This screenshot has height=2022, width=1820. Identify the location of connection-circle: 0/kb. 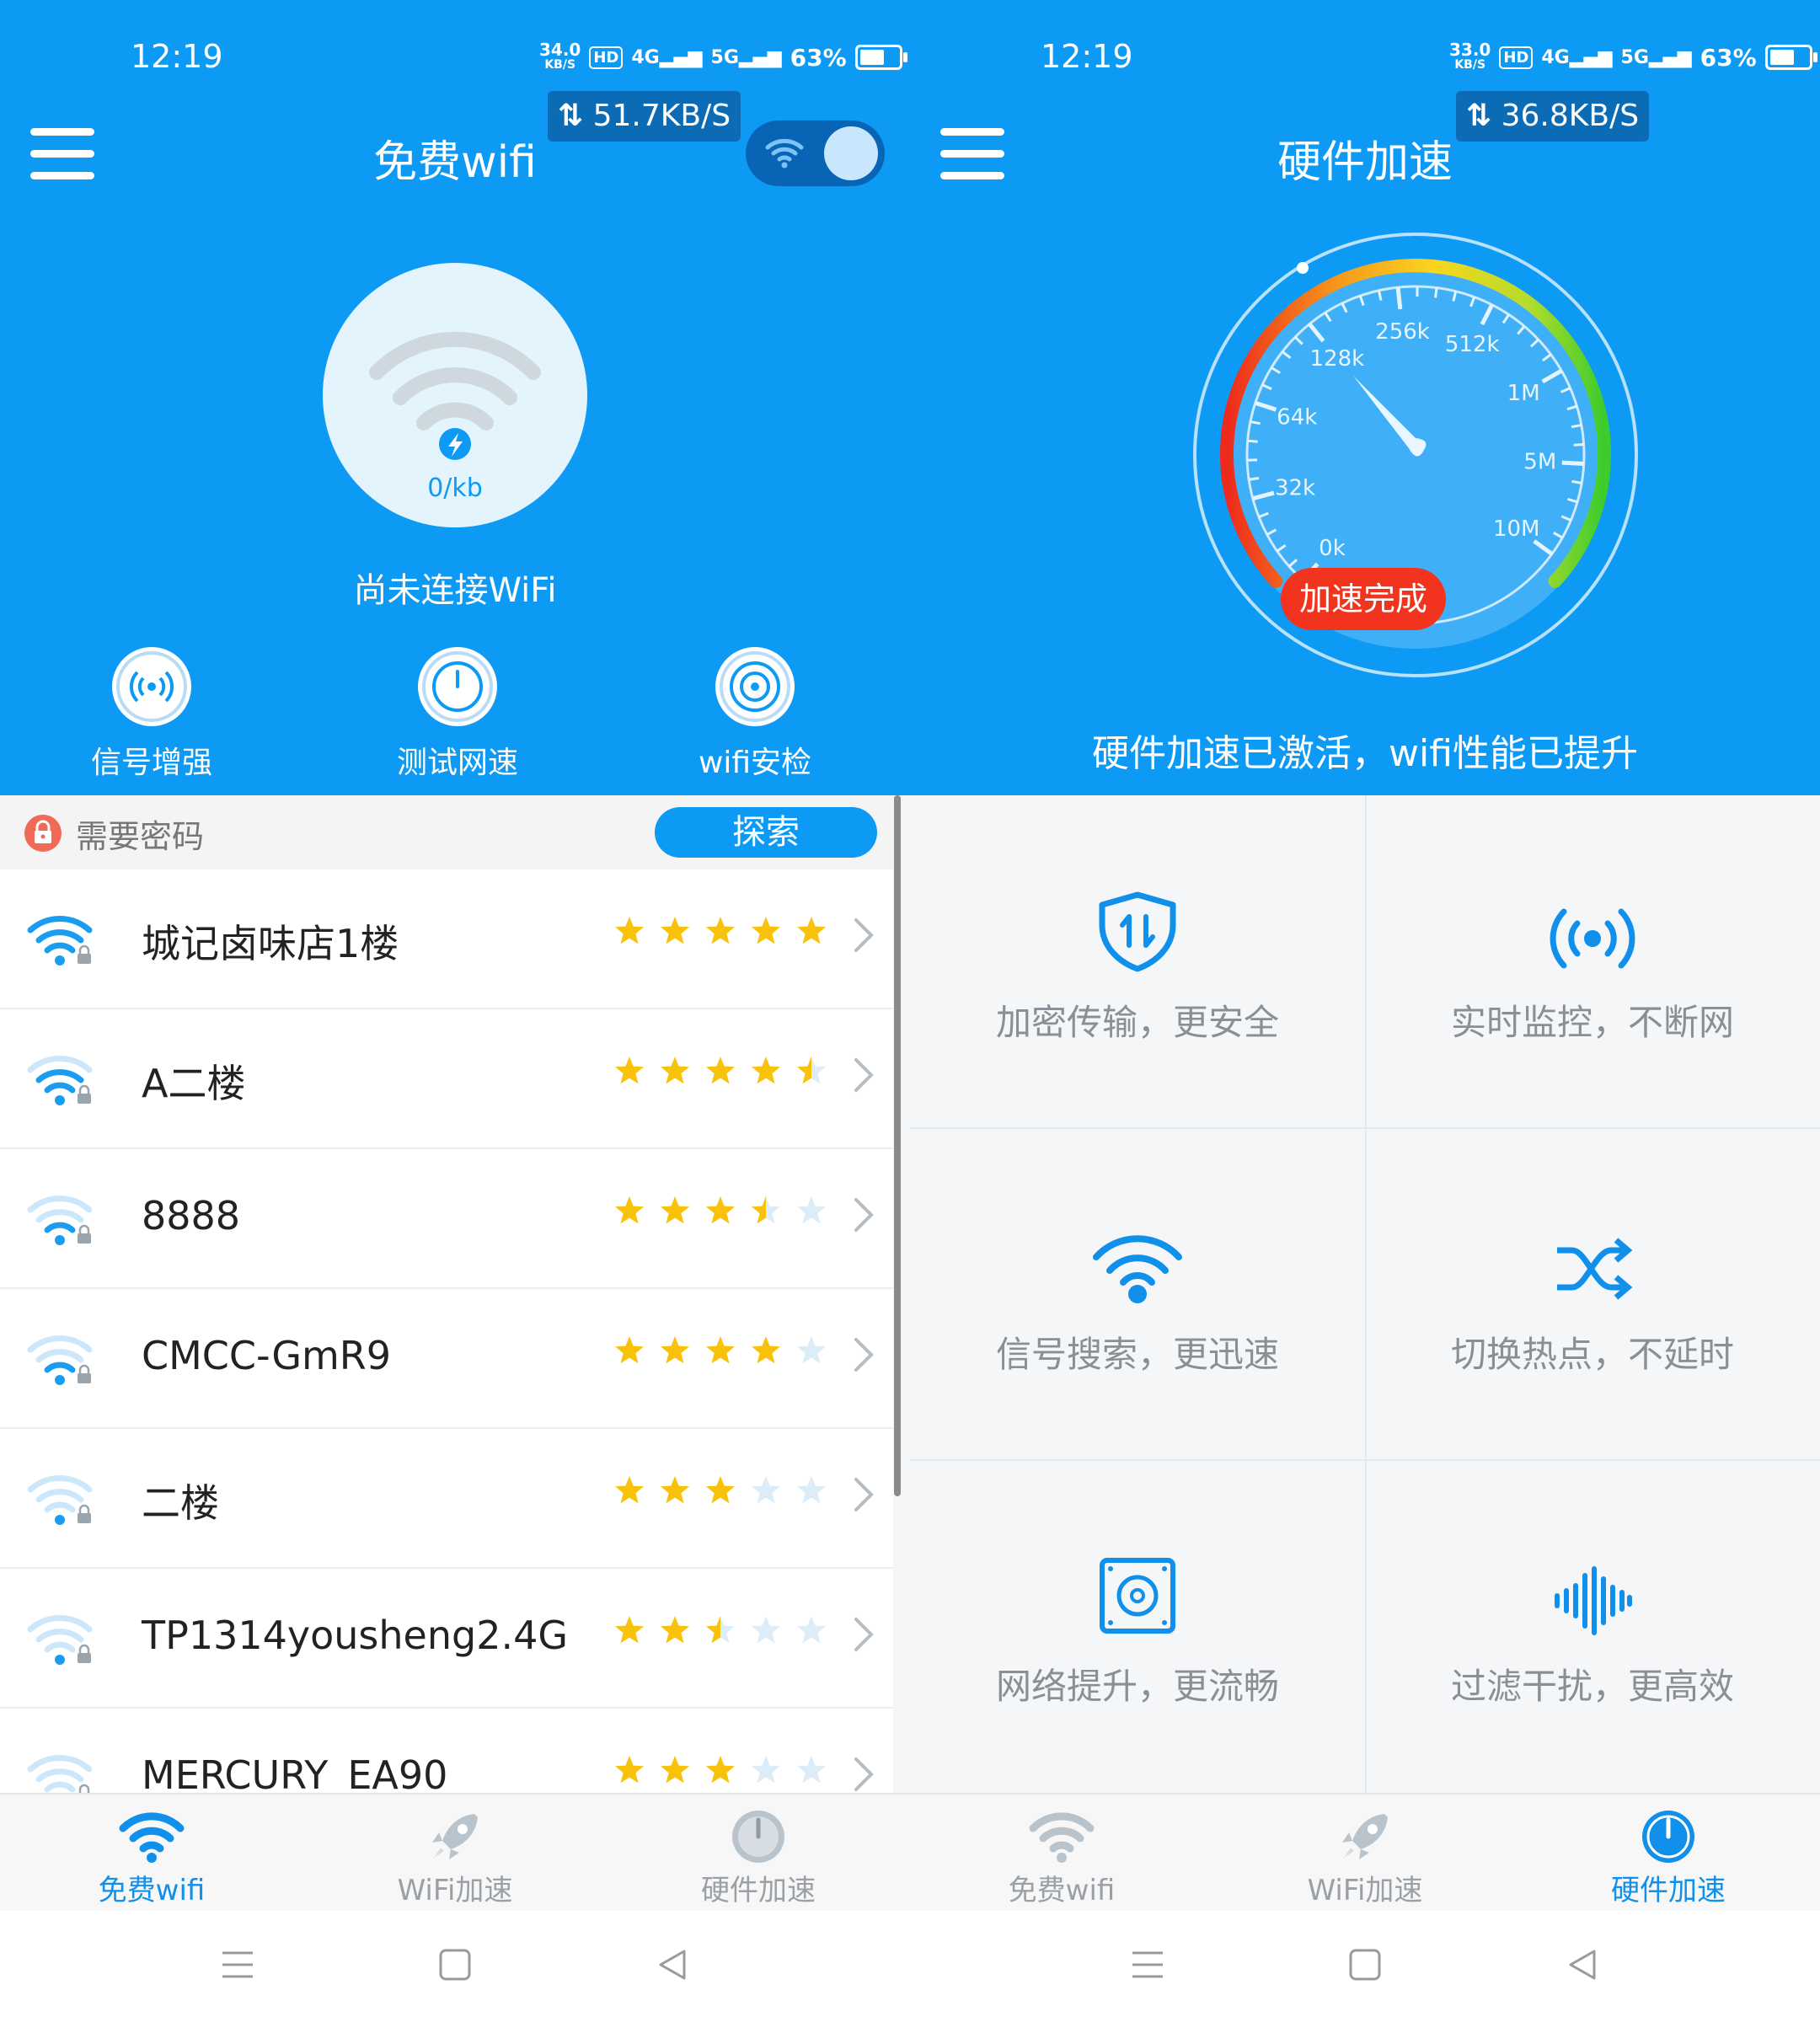
(455, 395).